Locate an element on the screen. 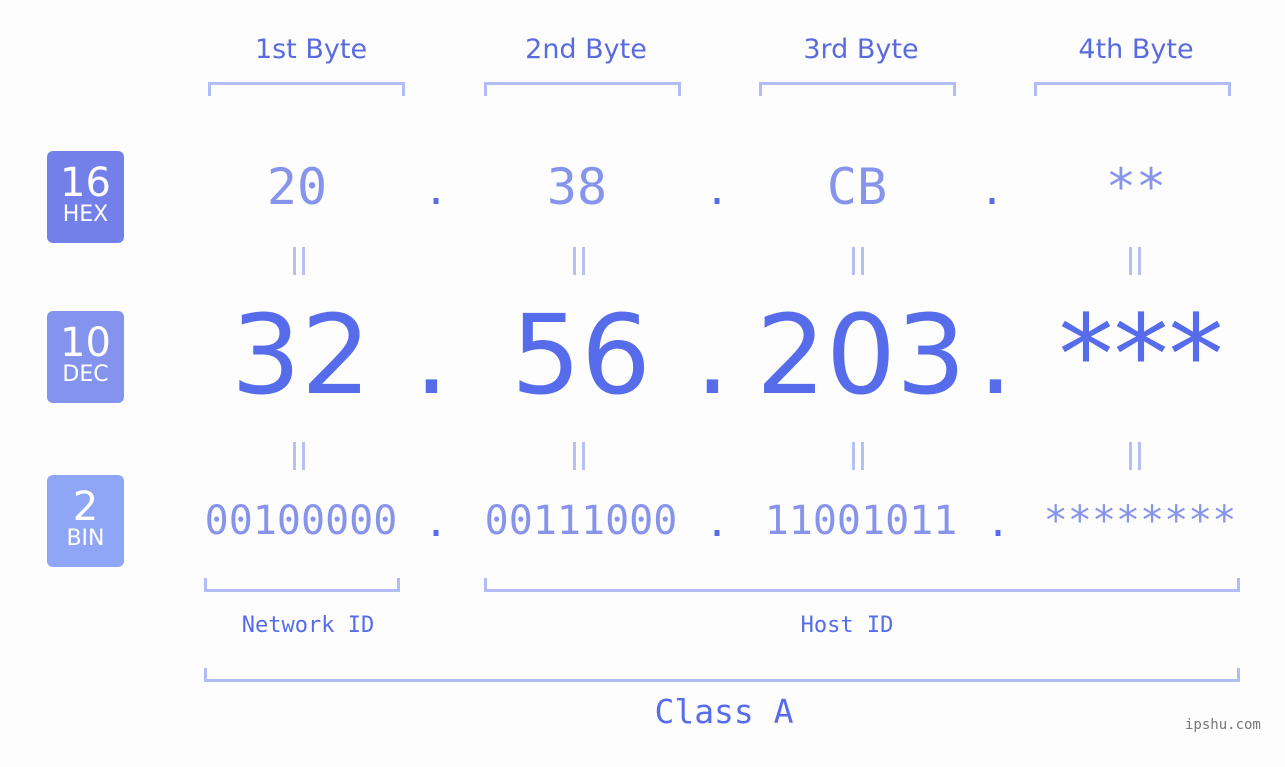 This screenshot has height=767, width=1285. hex-value-1: 20 is located at coordinates (297, 187).